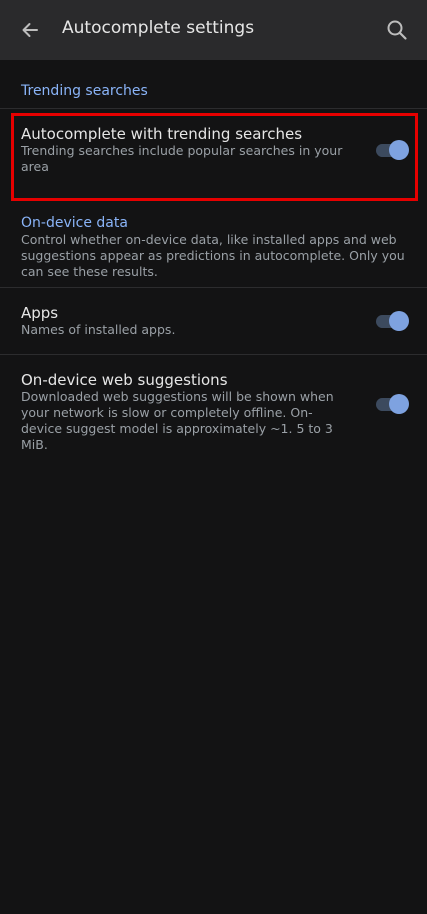 The width and height of the screenshot is (427, 914). I want to click on search-button, so click(397, 30).